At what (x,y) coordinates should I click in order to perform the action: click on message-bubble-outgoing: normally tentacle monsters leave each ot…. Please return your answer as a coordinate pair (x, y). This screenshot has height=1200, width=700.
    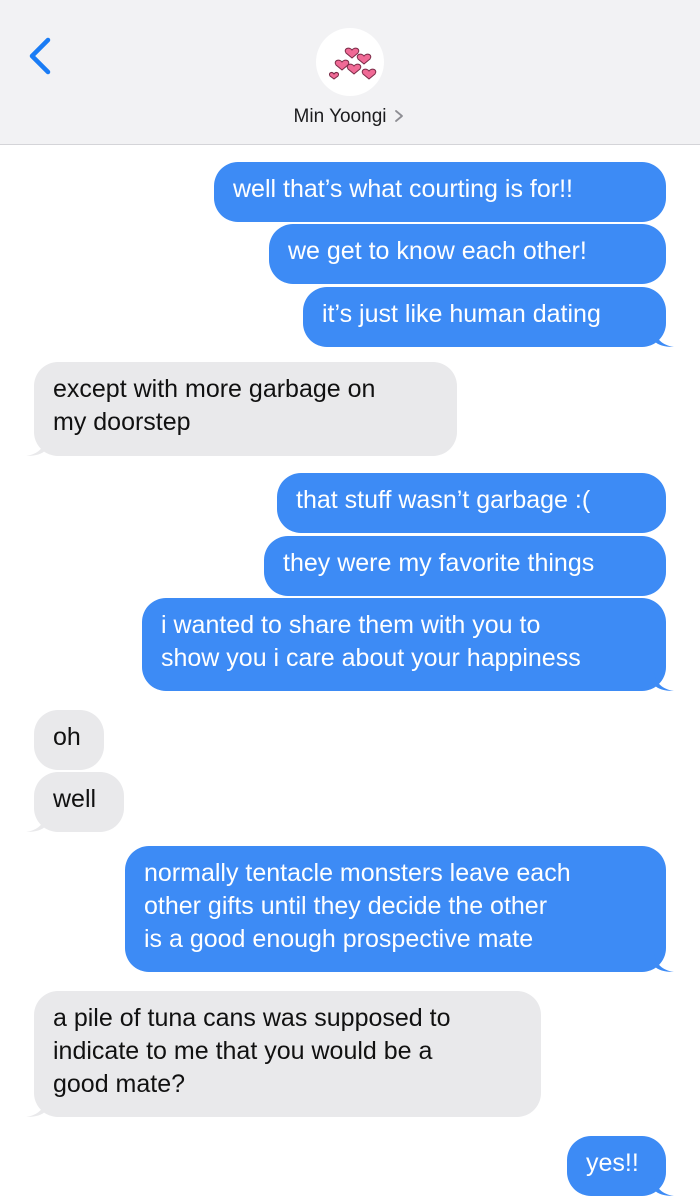
    Looking at the image, I should click on (399, 909).